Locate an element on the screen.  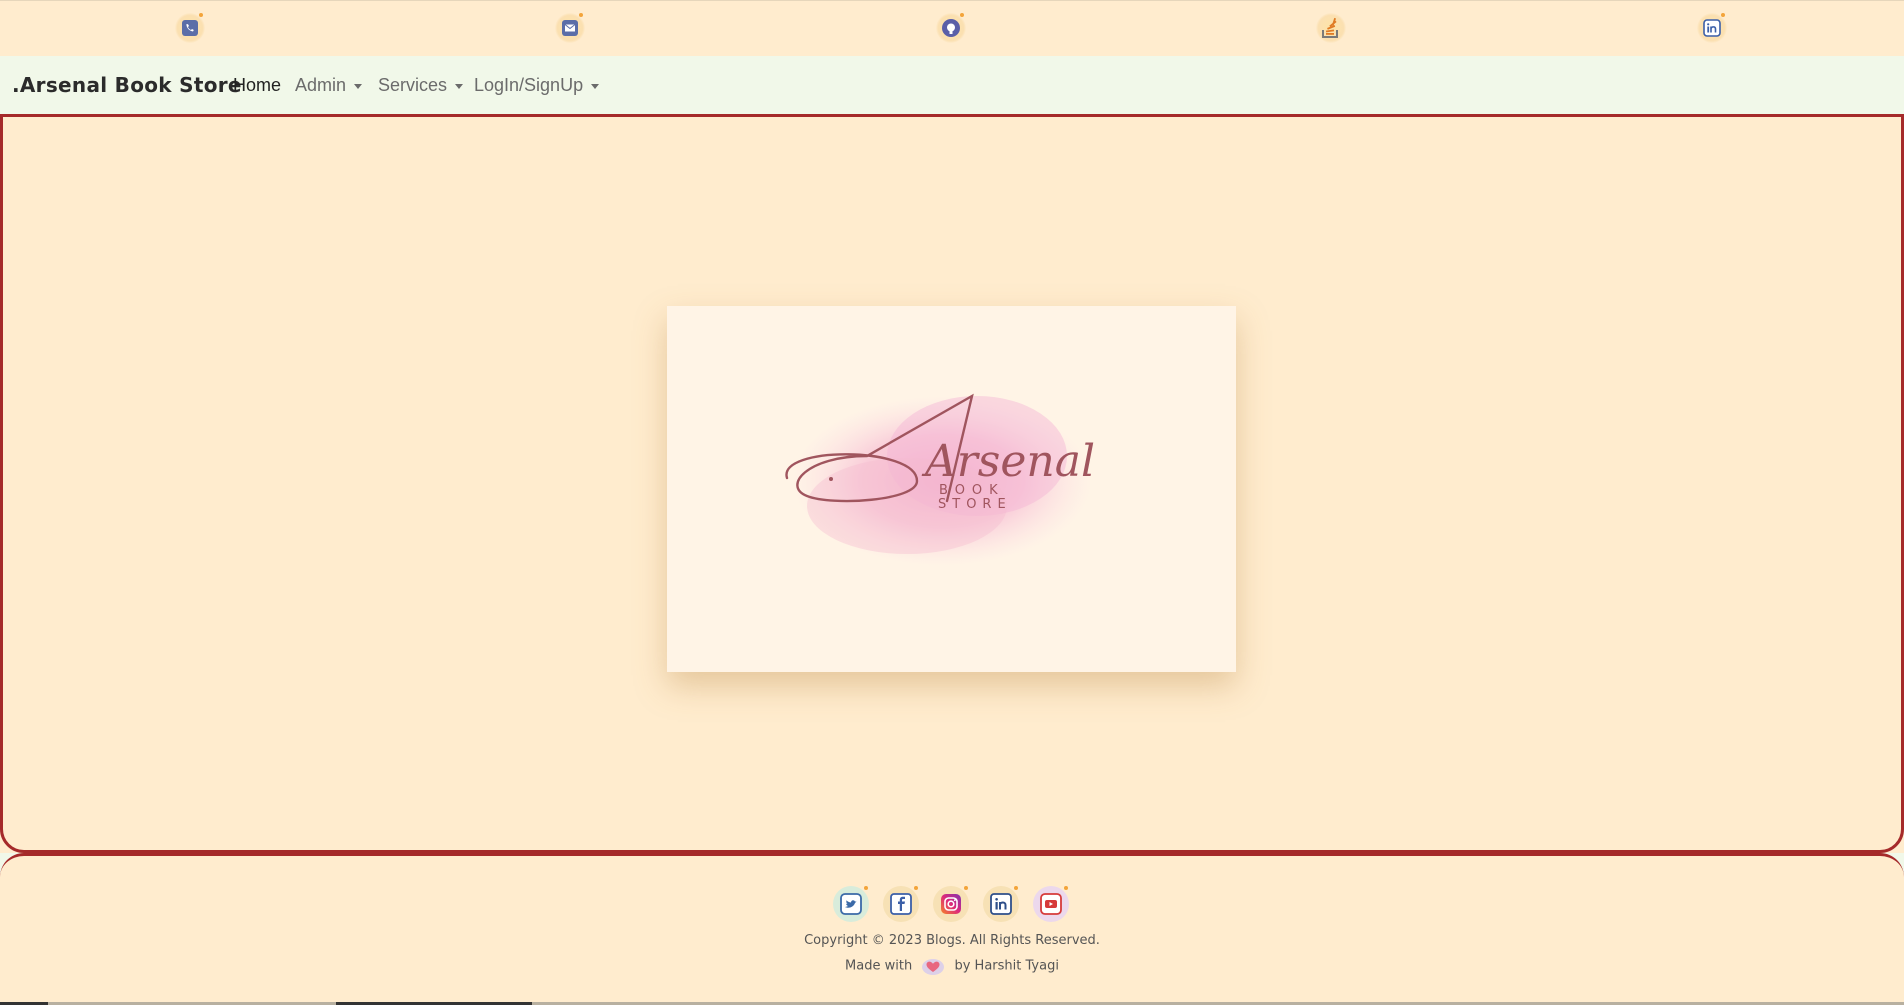
nav-admin-dropdown: Admin is located at coordinates (329, 85).